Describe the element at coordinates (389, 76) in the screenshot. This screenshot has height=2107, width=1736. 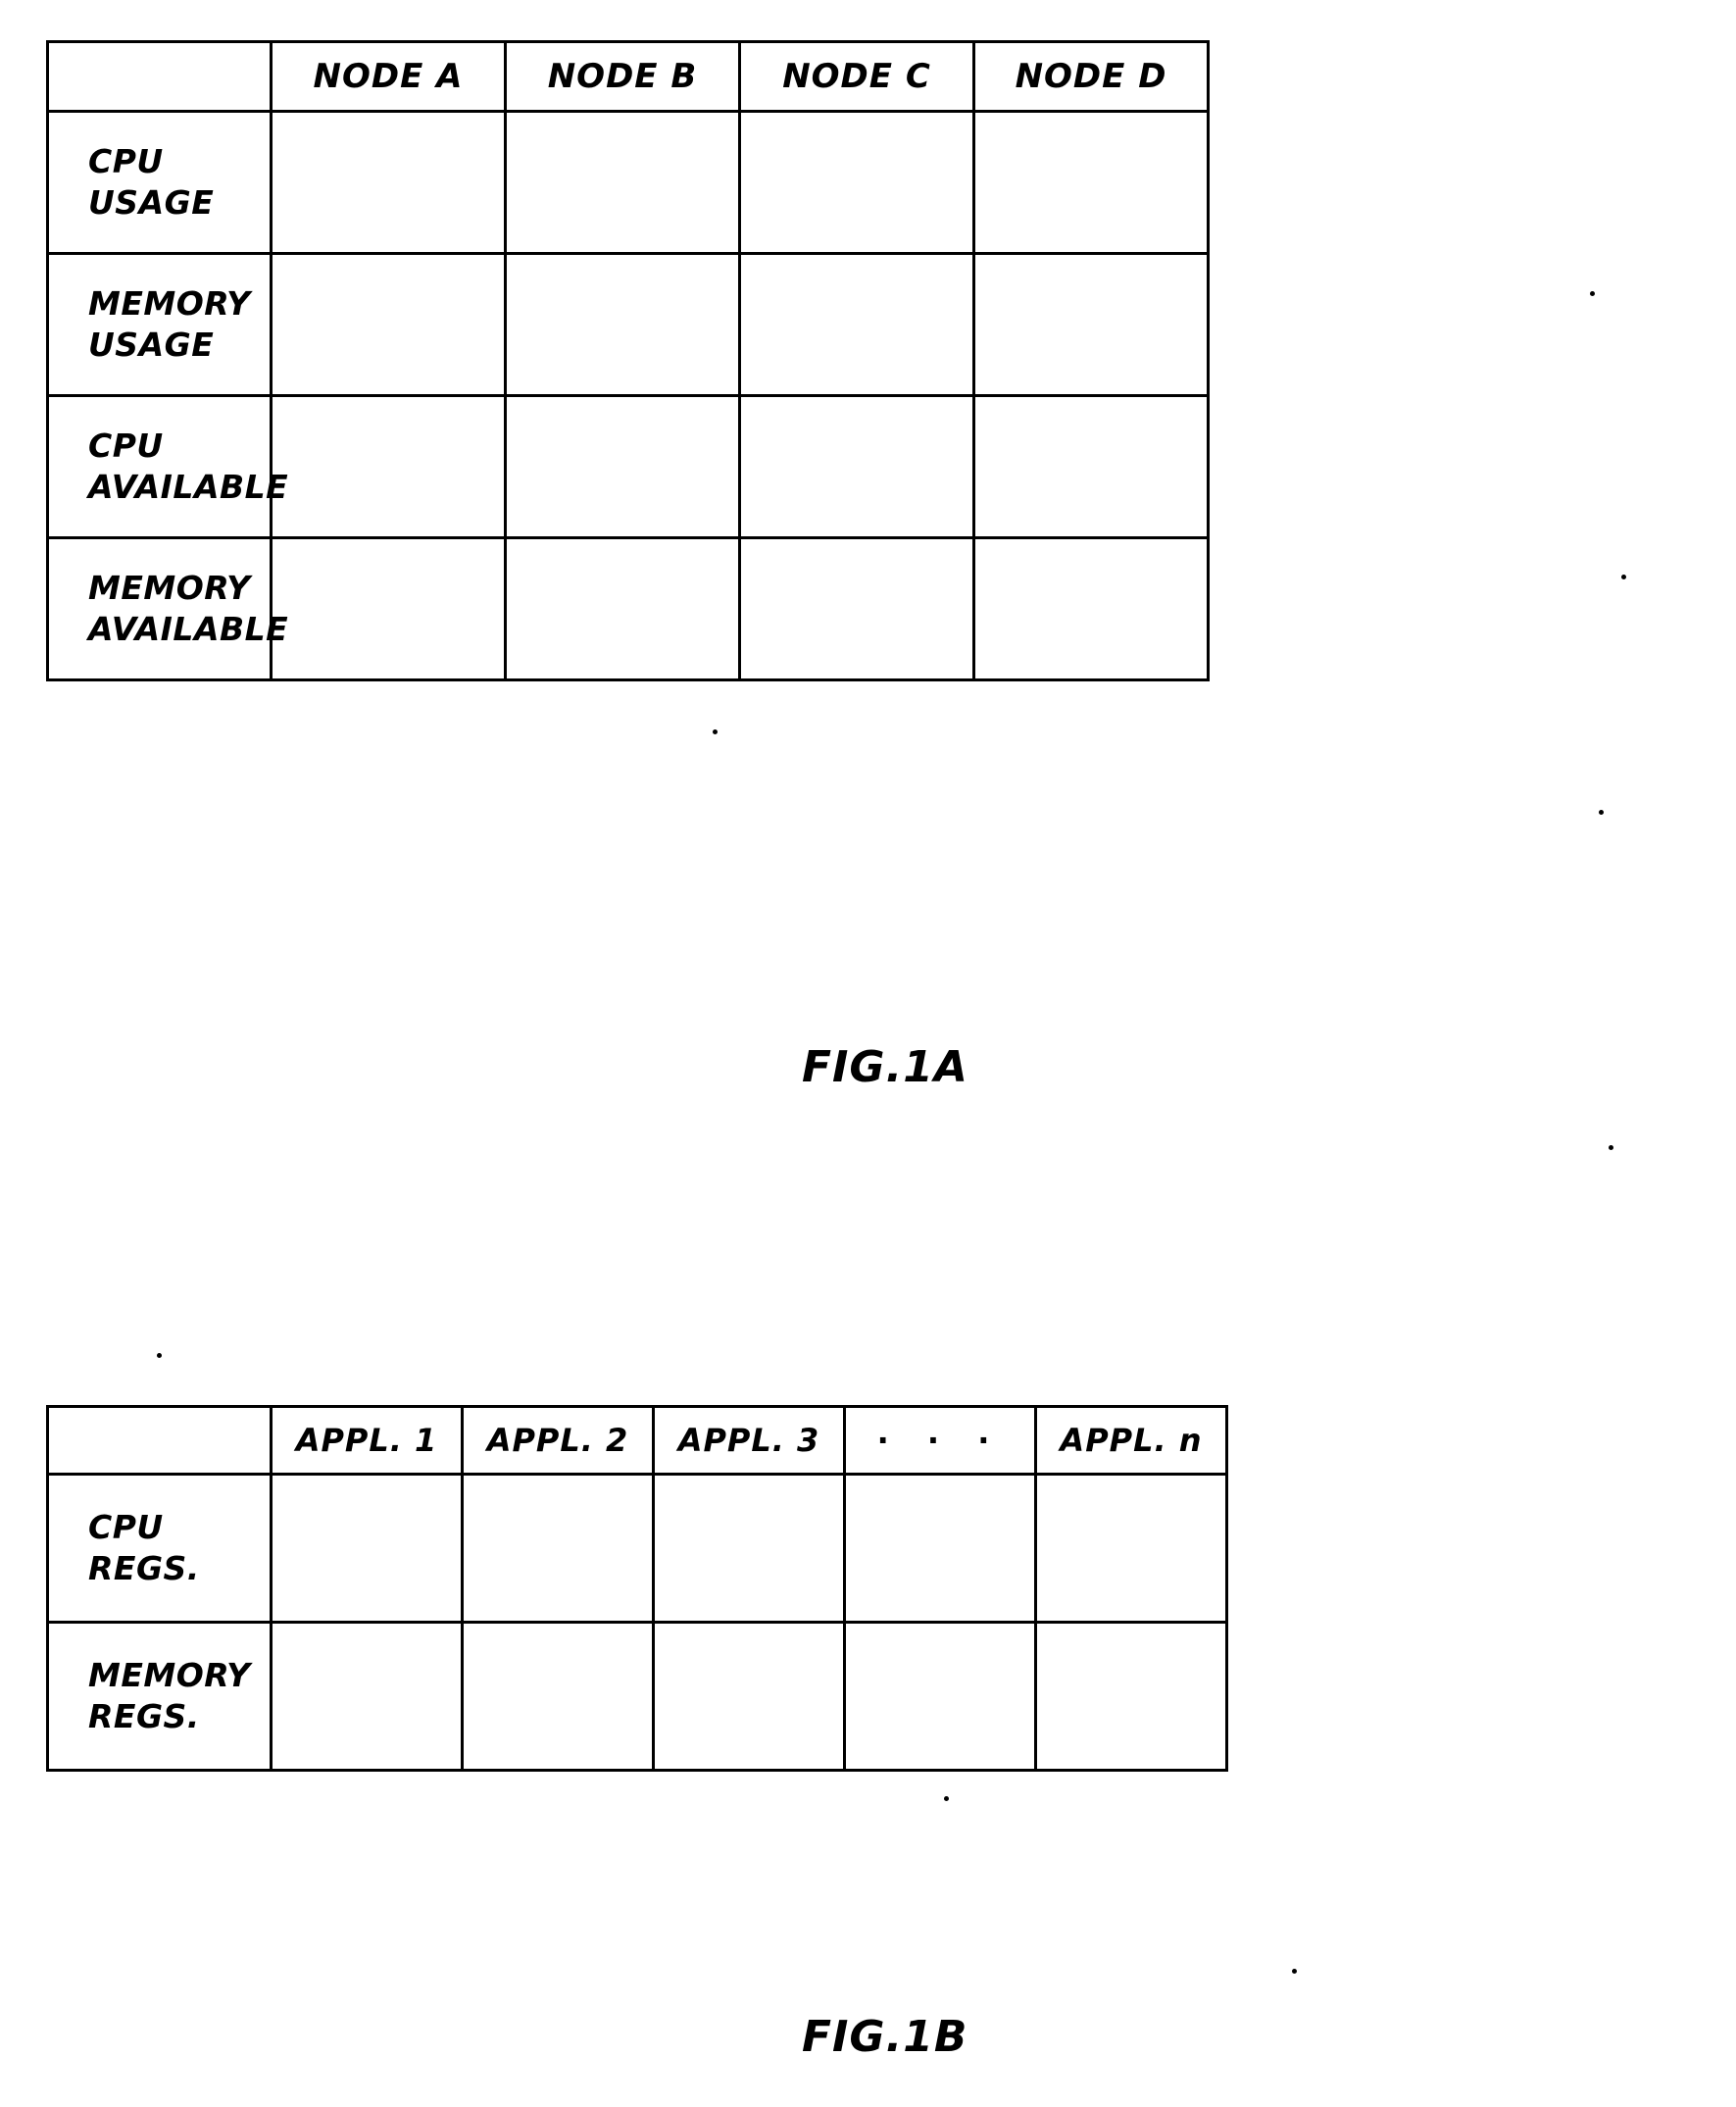
I see `column-header-node-a: NODE A` at that location.